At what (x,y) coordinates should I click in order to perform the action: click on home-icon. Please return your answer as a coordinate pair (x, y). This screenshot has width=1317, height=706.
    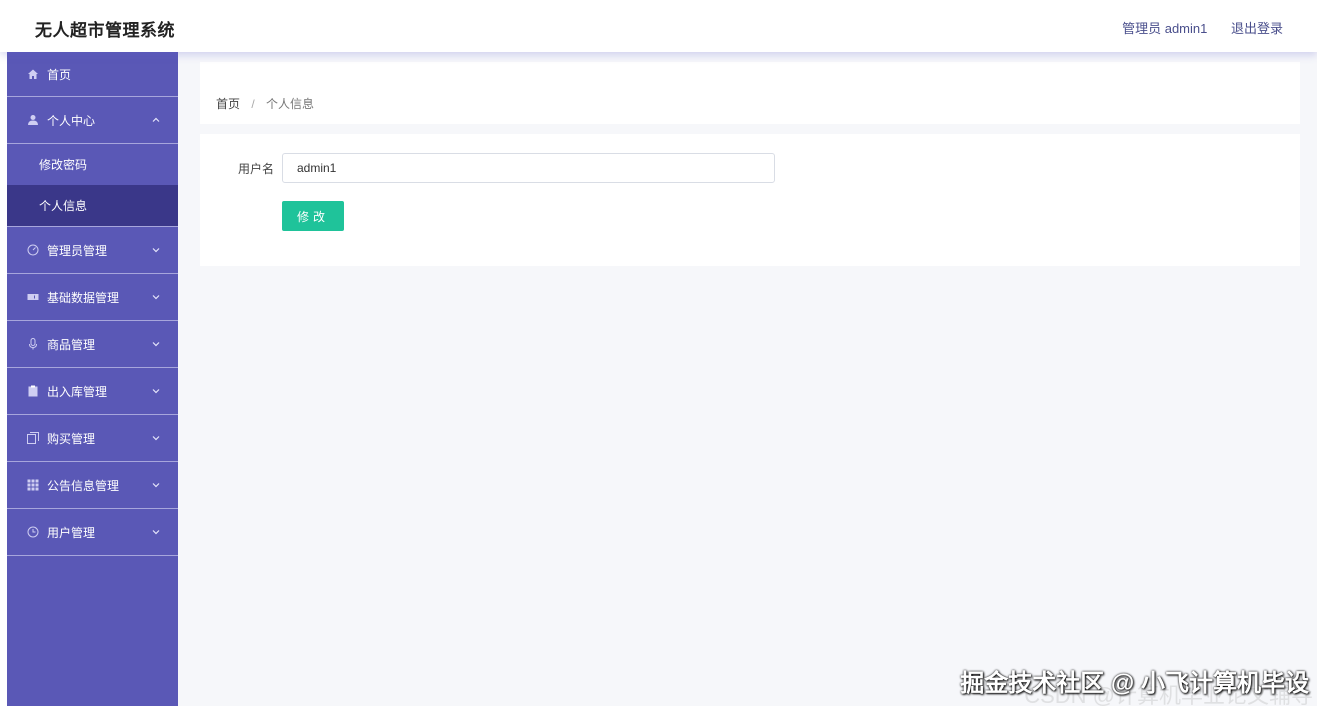
    Looking at the image, I should click on (33, 74).